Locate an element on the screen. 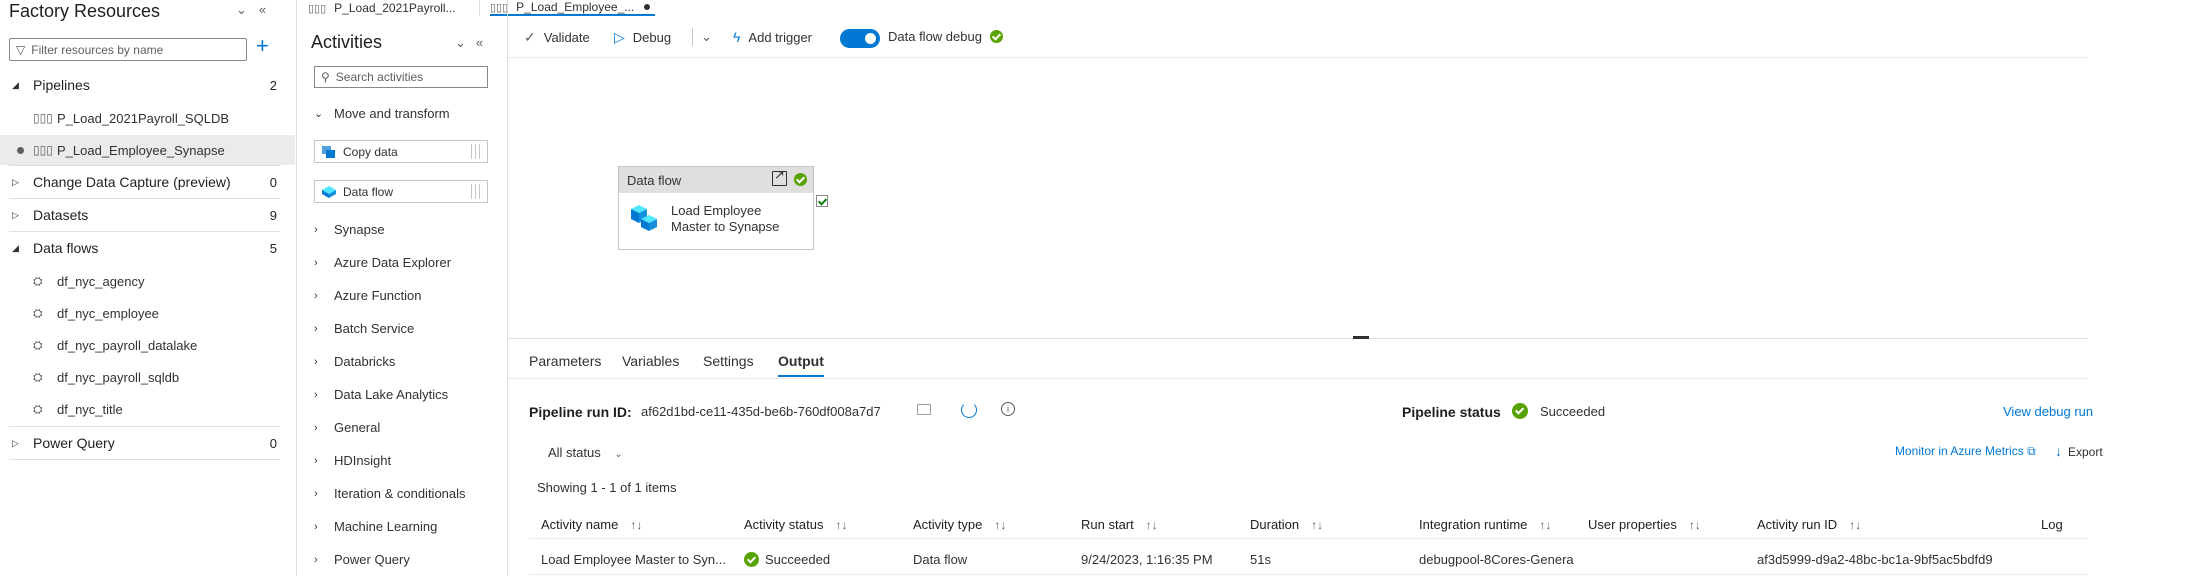 The width and height of the screenshot is (2192, 576). view-debug-run-link: View debug run is located at coordinates (2048, 411).